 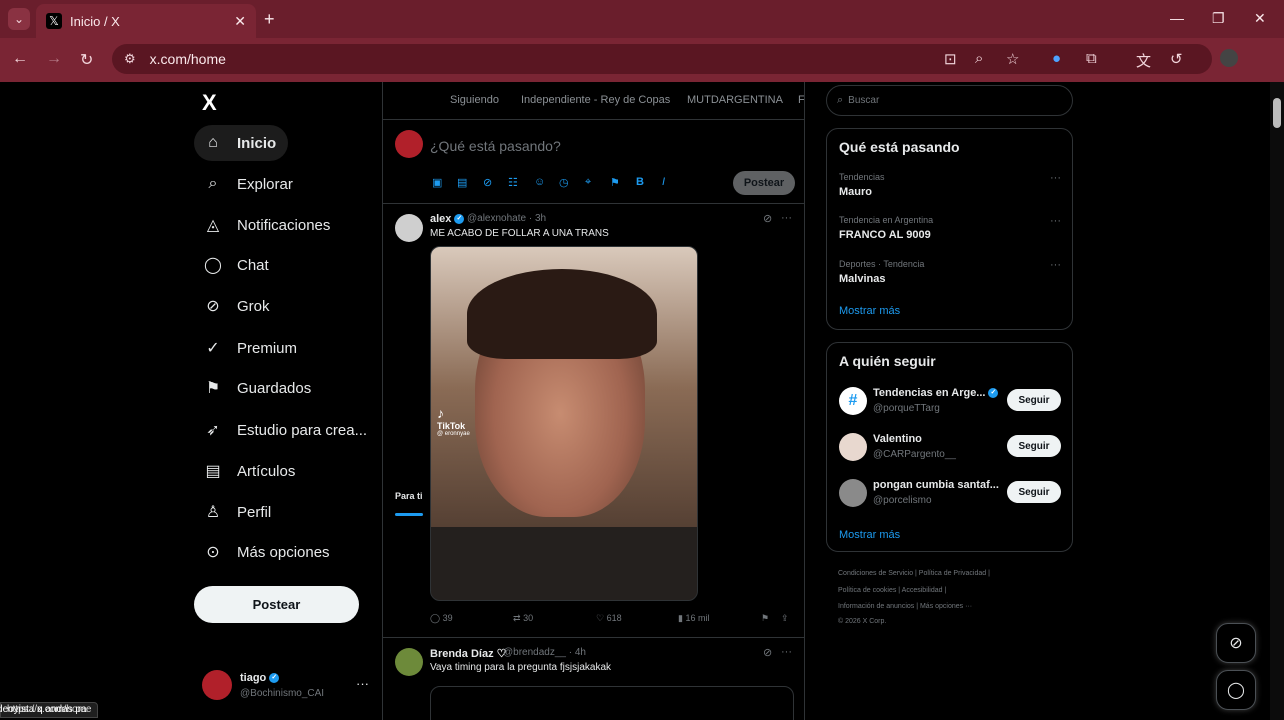 I want to click on reply-button: ◯ 39, so click(x=441, y=618).